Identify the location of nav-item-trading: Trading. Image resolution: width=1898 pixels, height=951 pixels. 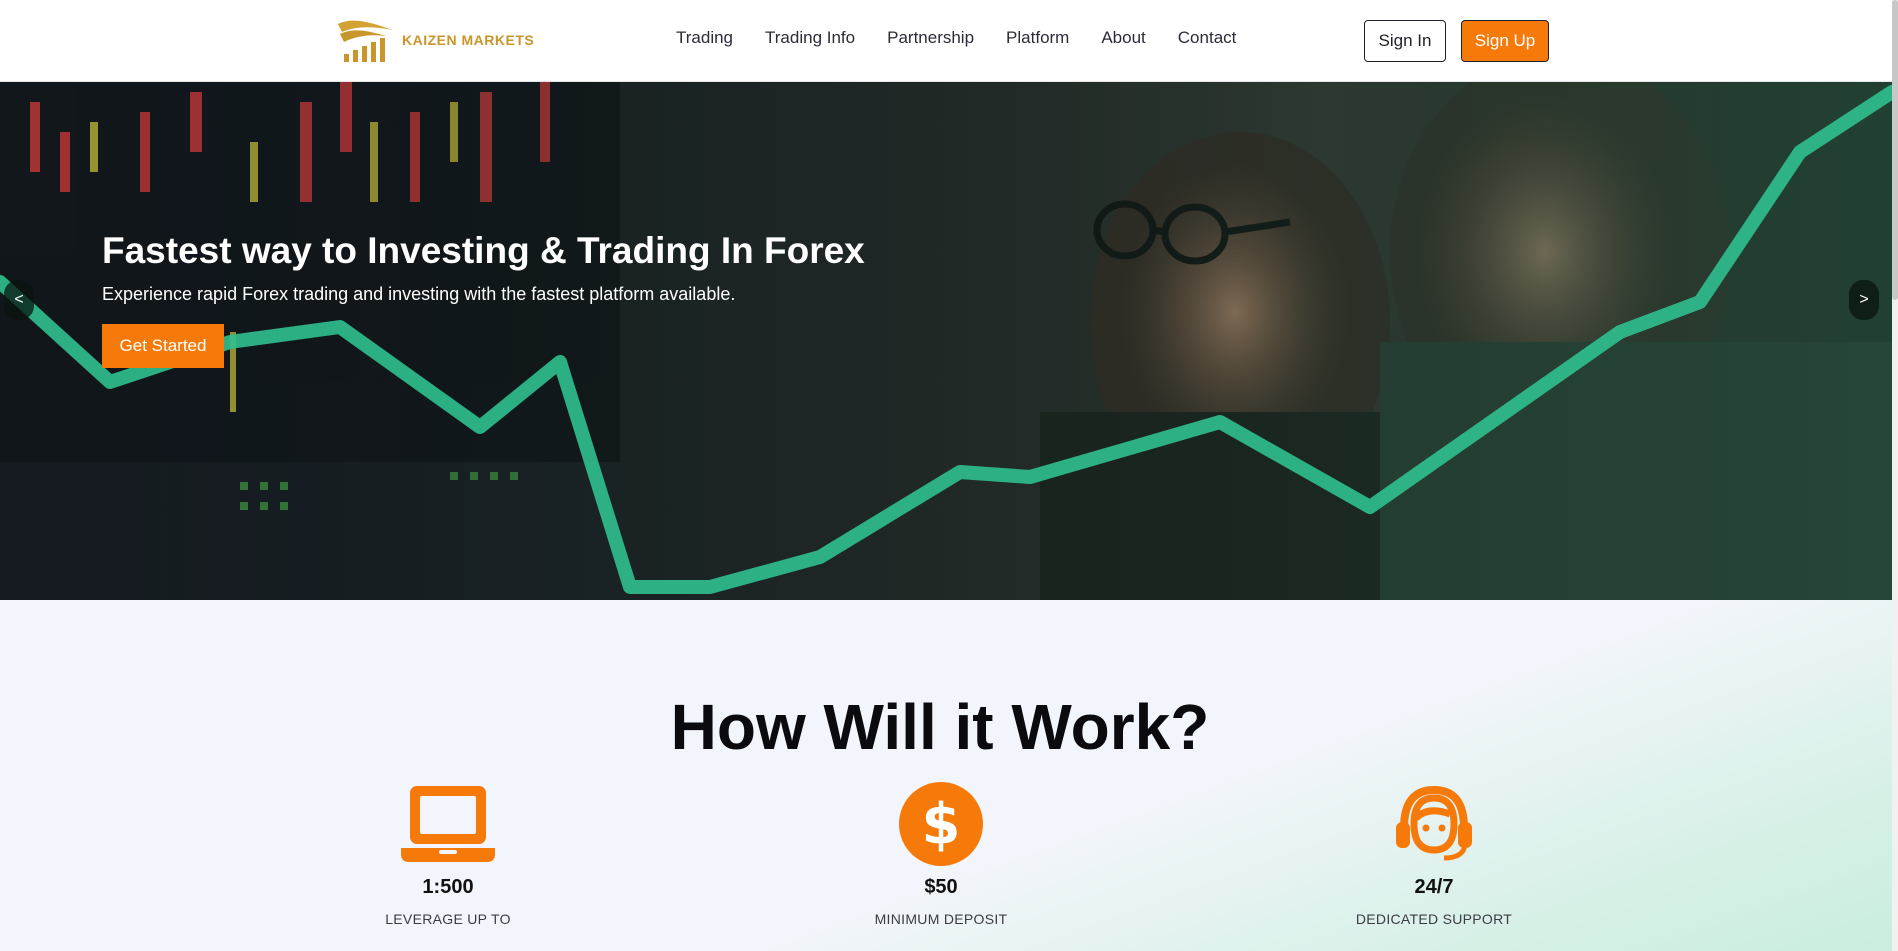
(704, 38).